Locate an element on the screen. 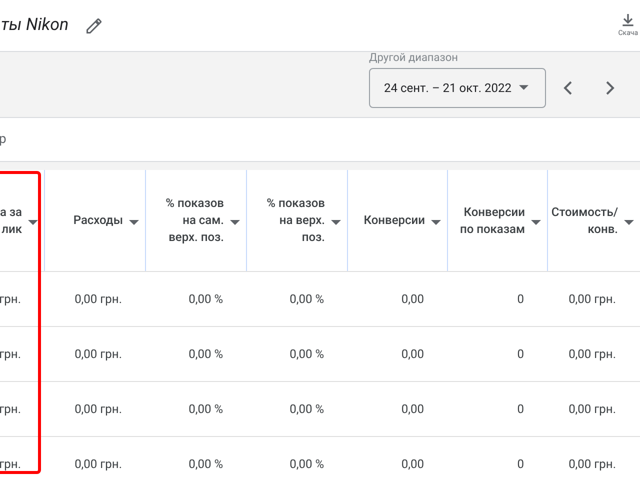 The image size is (640, 480). column-header: Стоимость/ конв. is located at coordinates (584, 221).